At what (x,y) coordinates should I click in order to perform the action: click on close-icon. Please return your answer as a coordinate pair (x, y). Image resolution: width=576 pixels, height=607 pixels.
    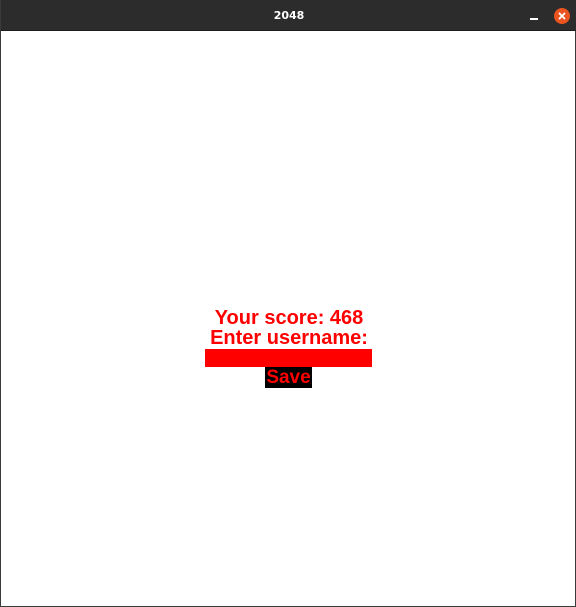
    Looking at the image, I should click on (562, 16).